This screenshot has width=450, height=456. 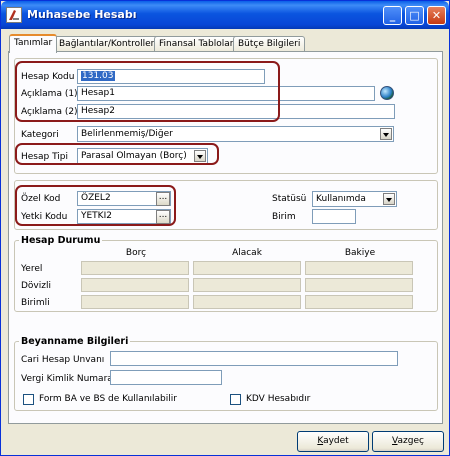 What do you see at coordinates (135, 285) in the screenshot?
I see `dovizli-borc-cell` at bounding box center [135, 285].